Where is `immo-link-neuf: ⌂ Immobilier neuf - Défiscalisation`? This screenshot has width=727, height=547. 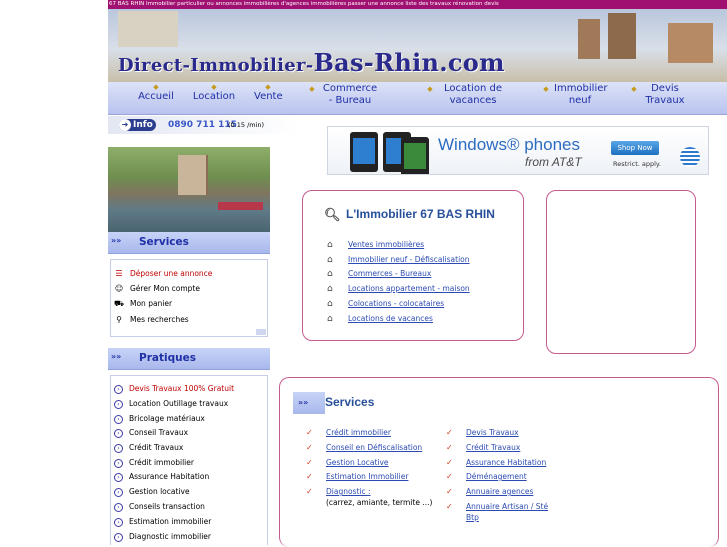
immo-link-neuf: ⌂ Immobilier neuf - Défiscalisation is located at coordinates (398, 260).